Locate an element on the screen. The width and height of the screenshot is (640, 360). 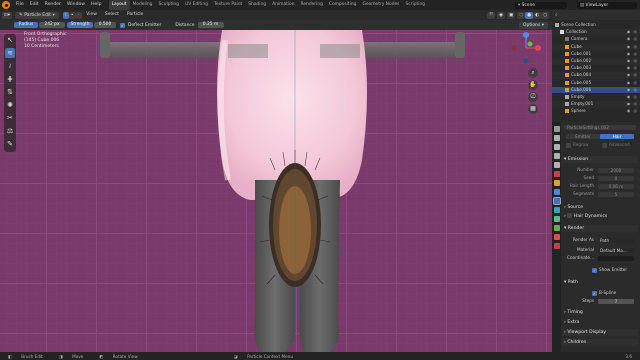
solid-shading-icon: ● is located at coordinates (529, 15).